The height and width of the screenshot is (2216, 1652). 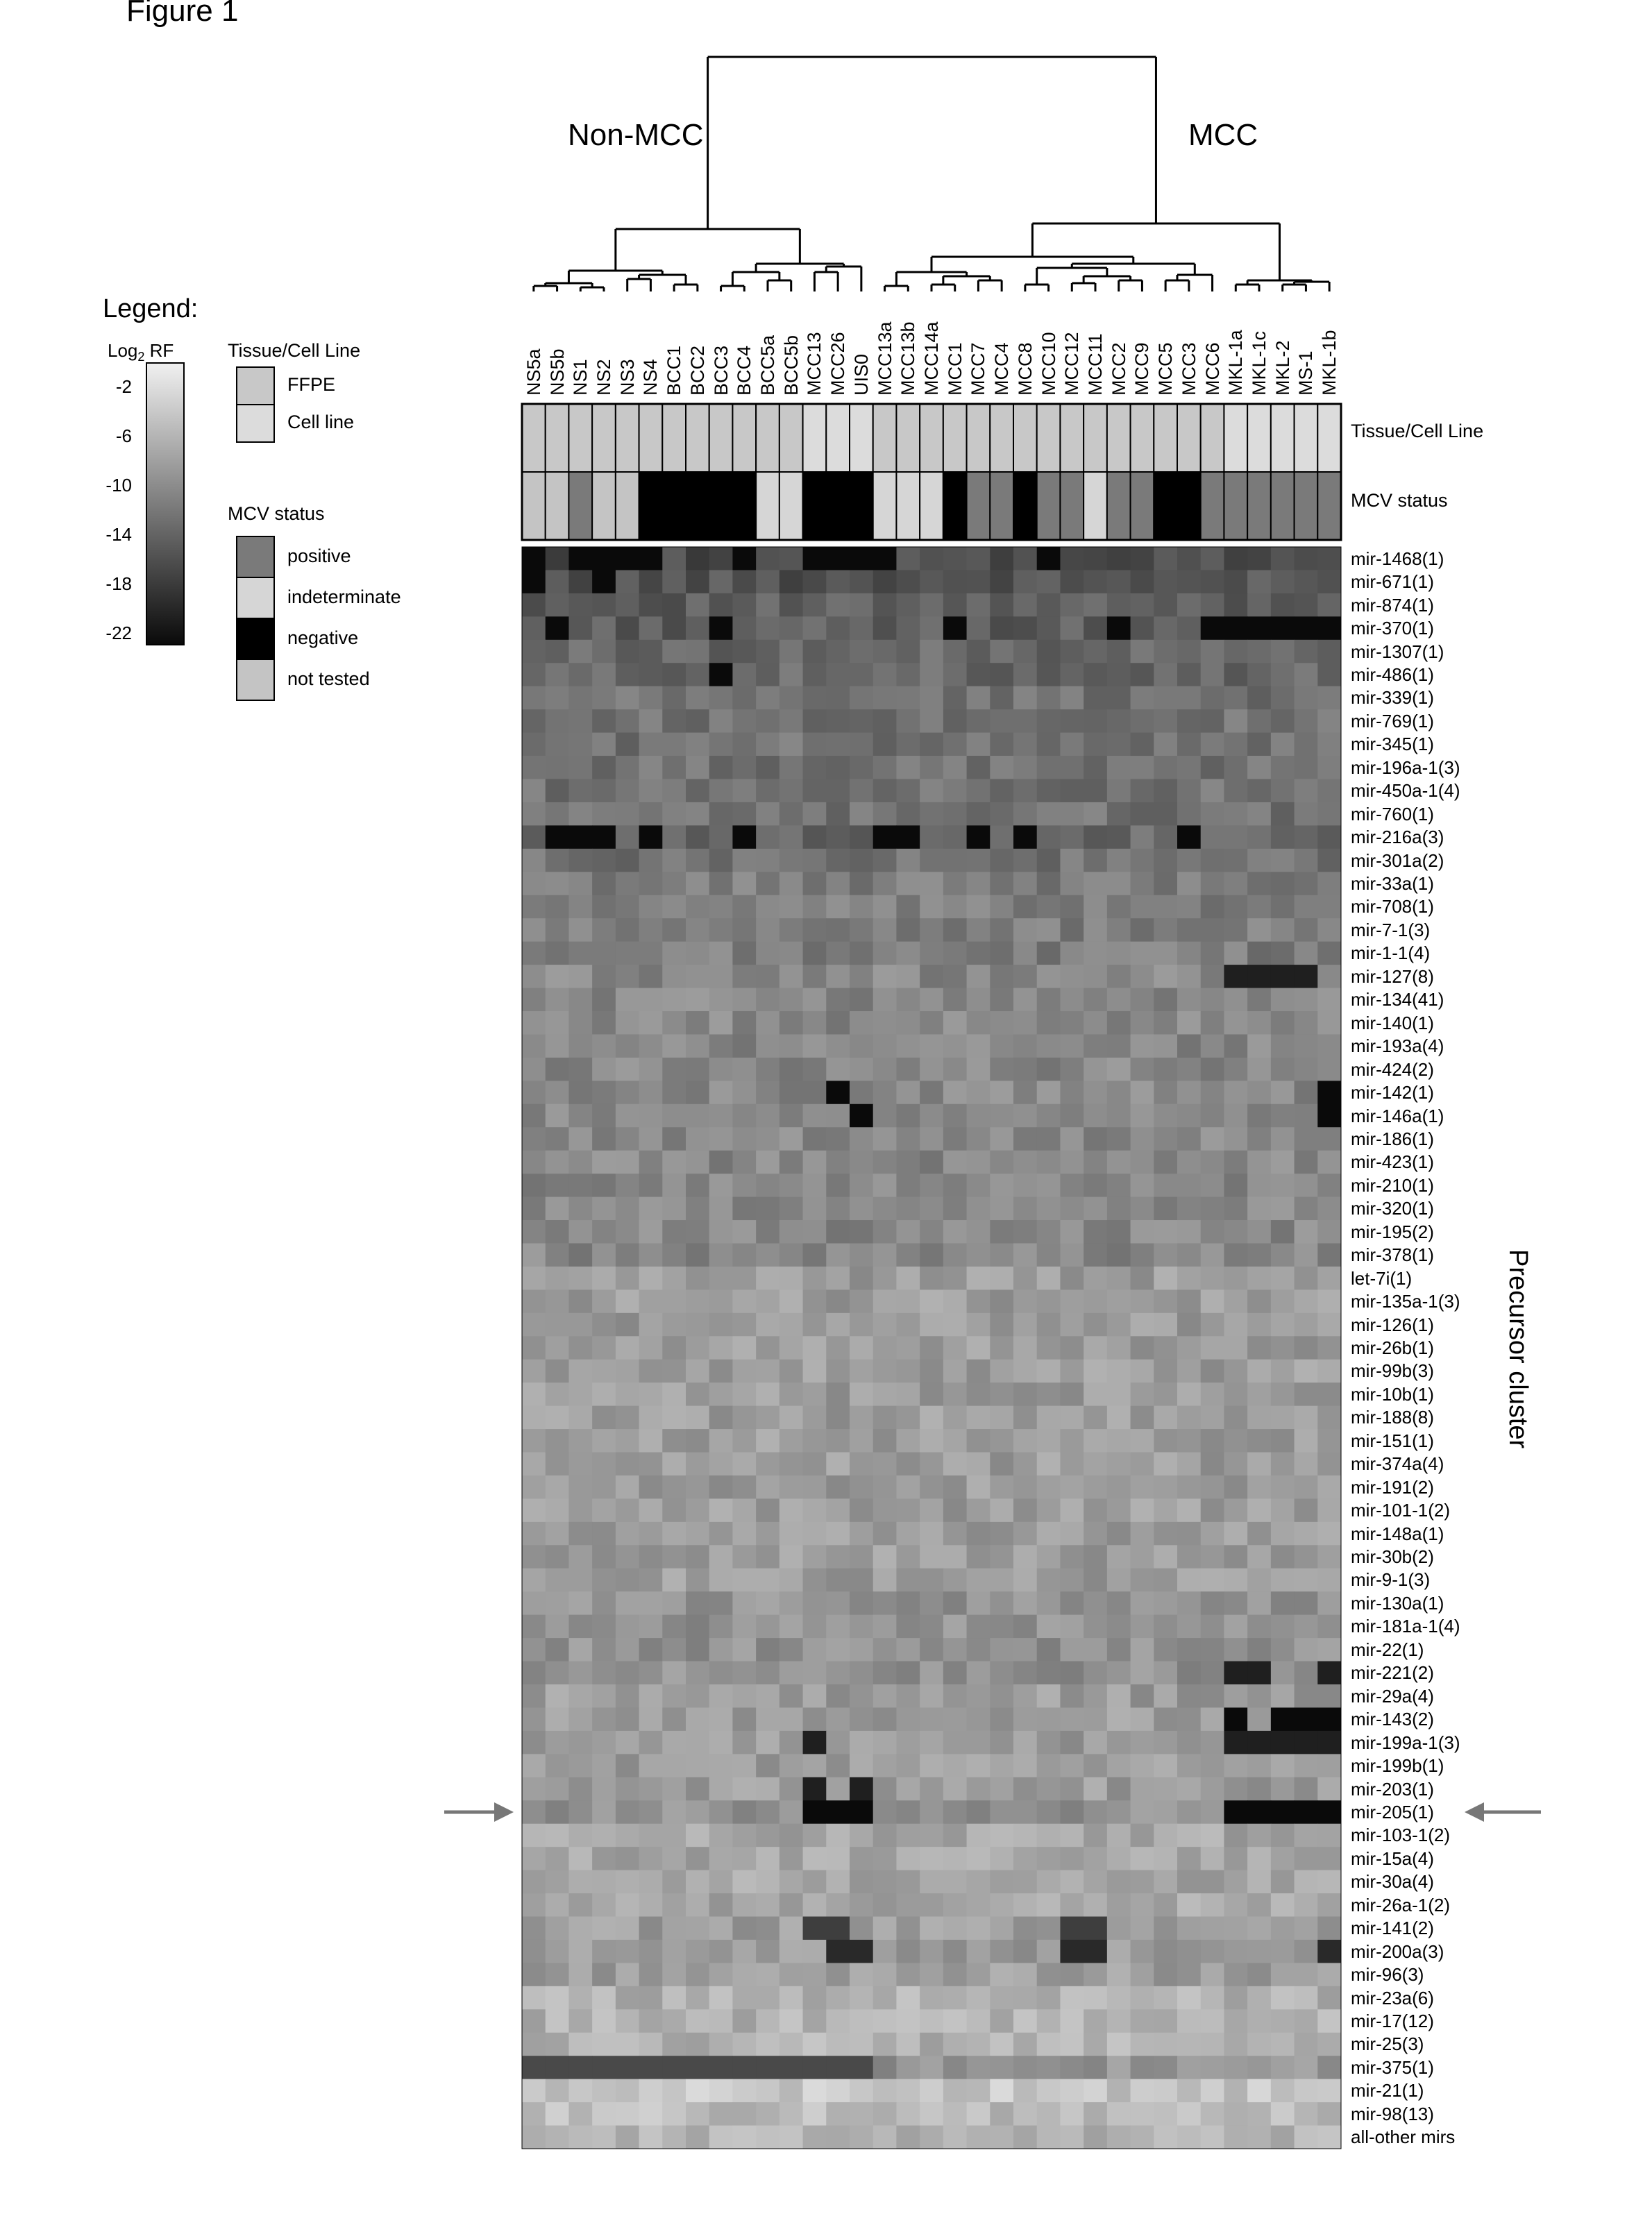 What do you see at coordinates (1392, 1162) in the screenshot?
I see `row-label: mir-423(1)` at bounding box center [1392, 1162].